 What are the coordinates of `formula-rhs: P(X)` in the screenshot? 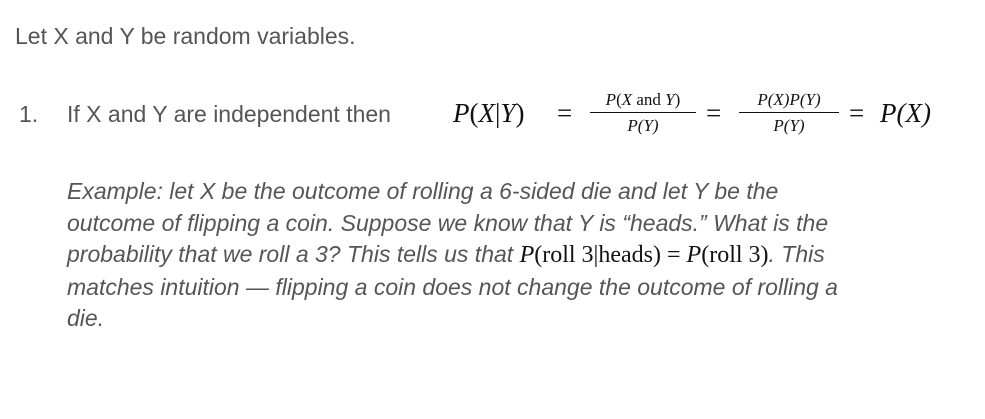 It's located at (905, 113).